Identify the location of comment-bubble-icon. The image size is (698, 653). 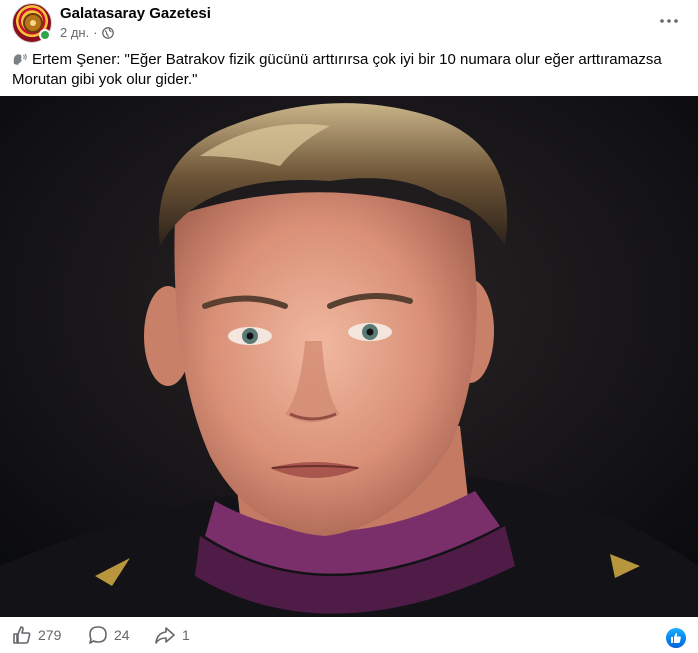
(98, 635).